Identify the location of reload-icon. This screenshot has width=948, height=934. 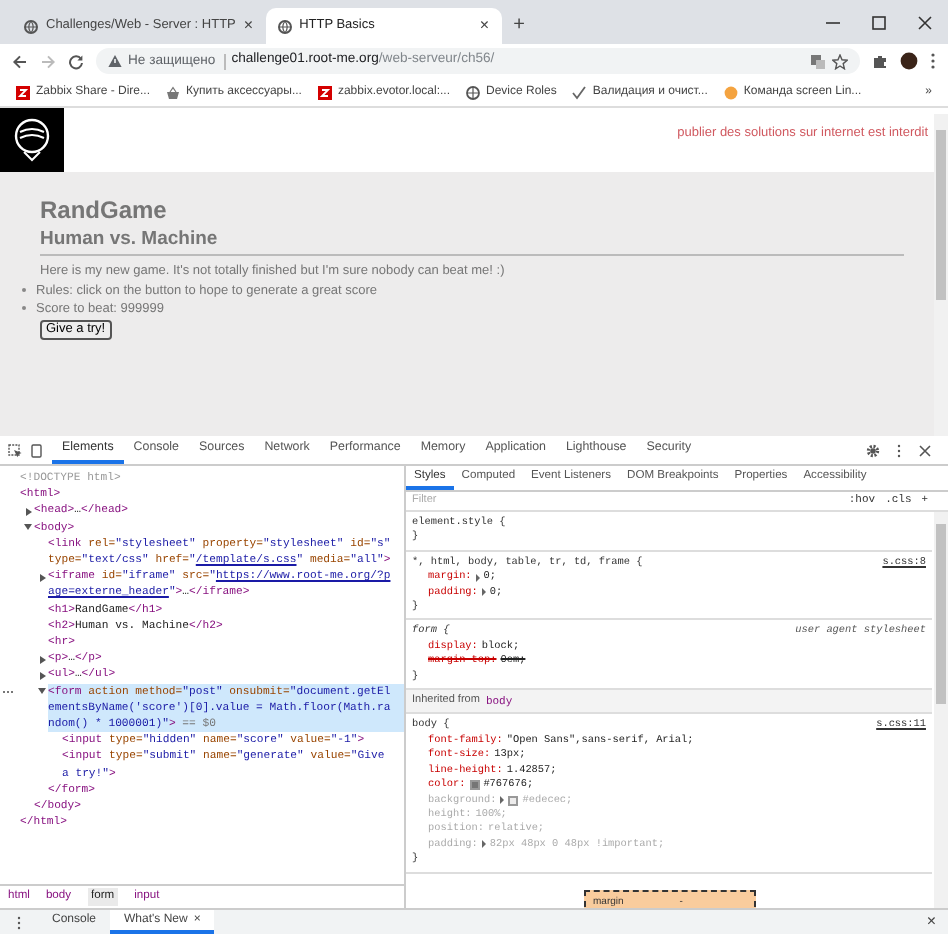
(76, 61).